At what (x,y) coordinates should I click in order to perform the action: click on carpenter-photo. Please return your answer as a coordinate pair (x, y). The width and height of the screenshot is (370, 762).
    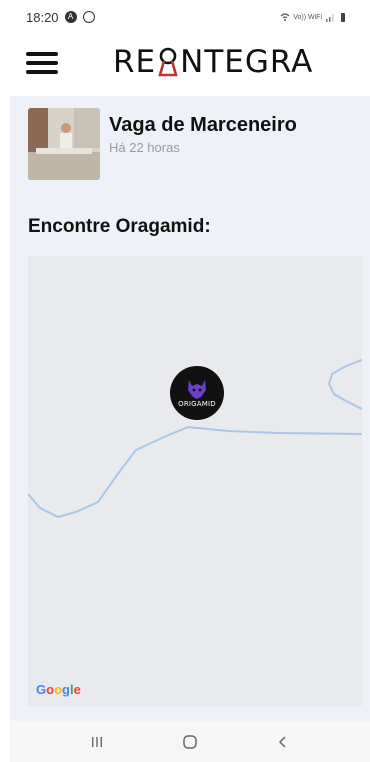
    Looking at the image, I should click on (64, 144).